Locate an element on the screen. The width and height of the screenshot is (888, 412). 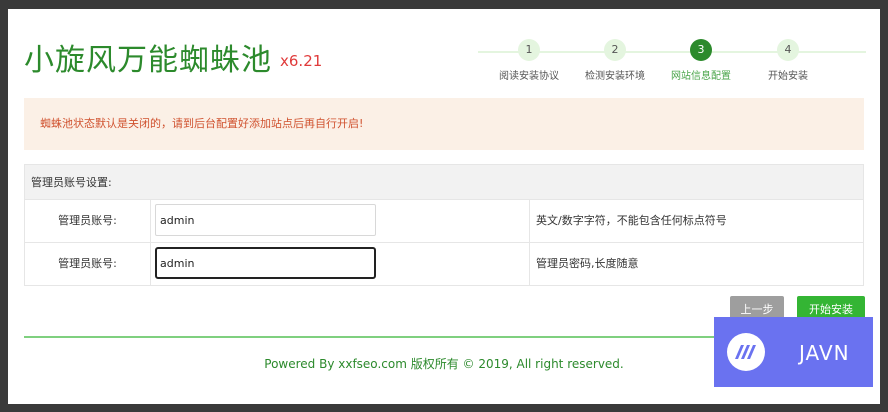
notice-banner: 蜘蛛池状态默认是关闭的，请到后台配置好添加站点后再自行开启! is located at coordinates (444, 124).